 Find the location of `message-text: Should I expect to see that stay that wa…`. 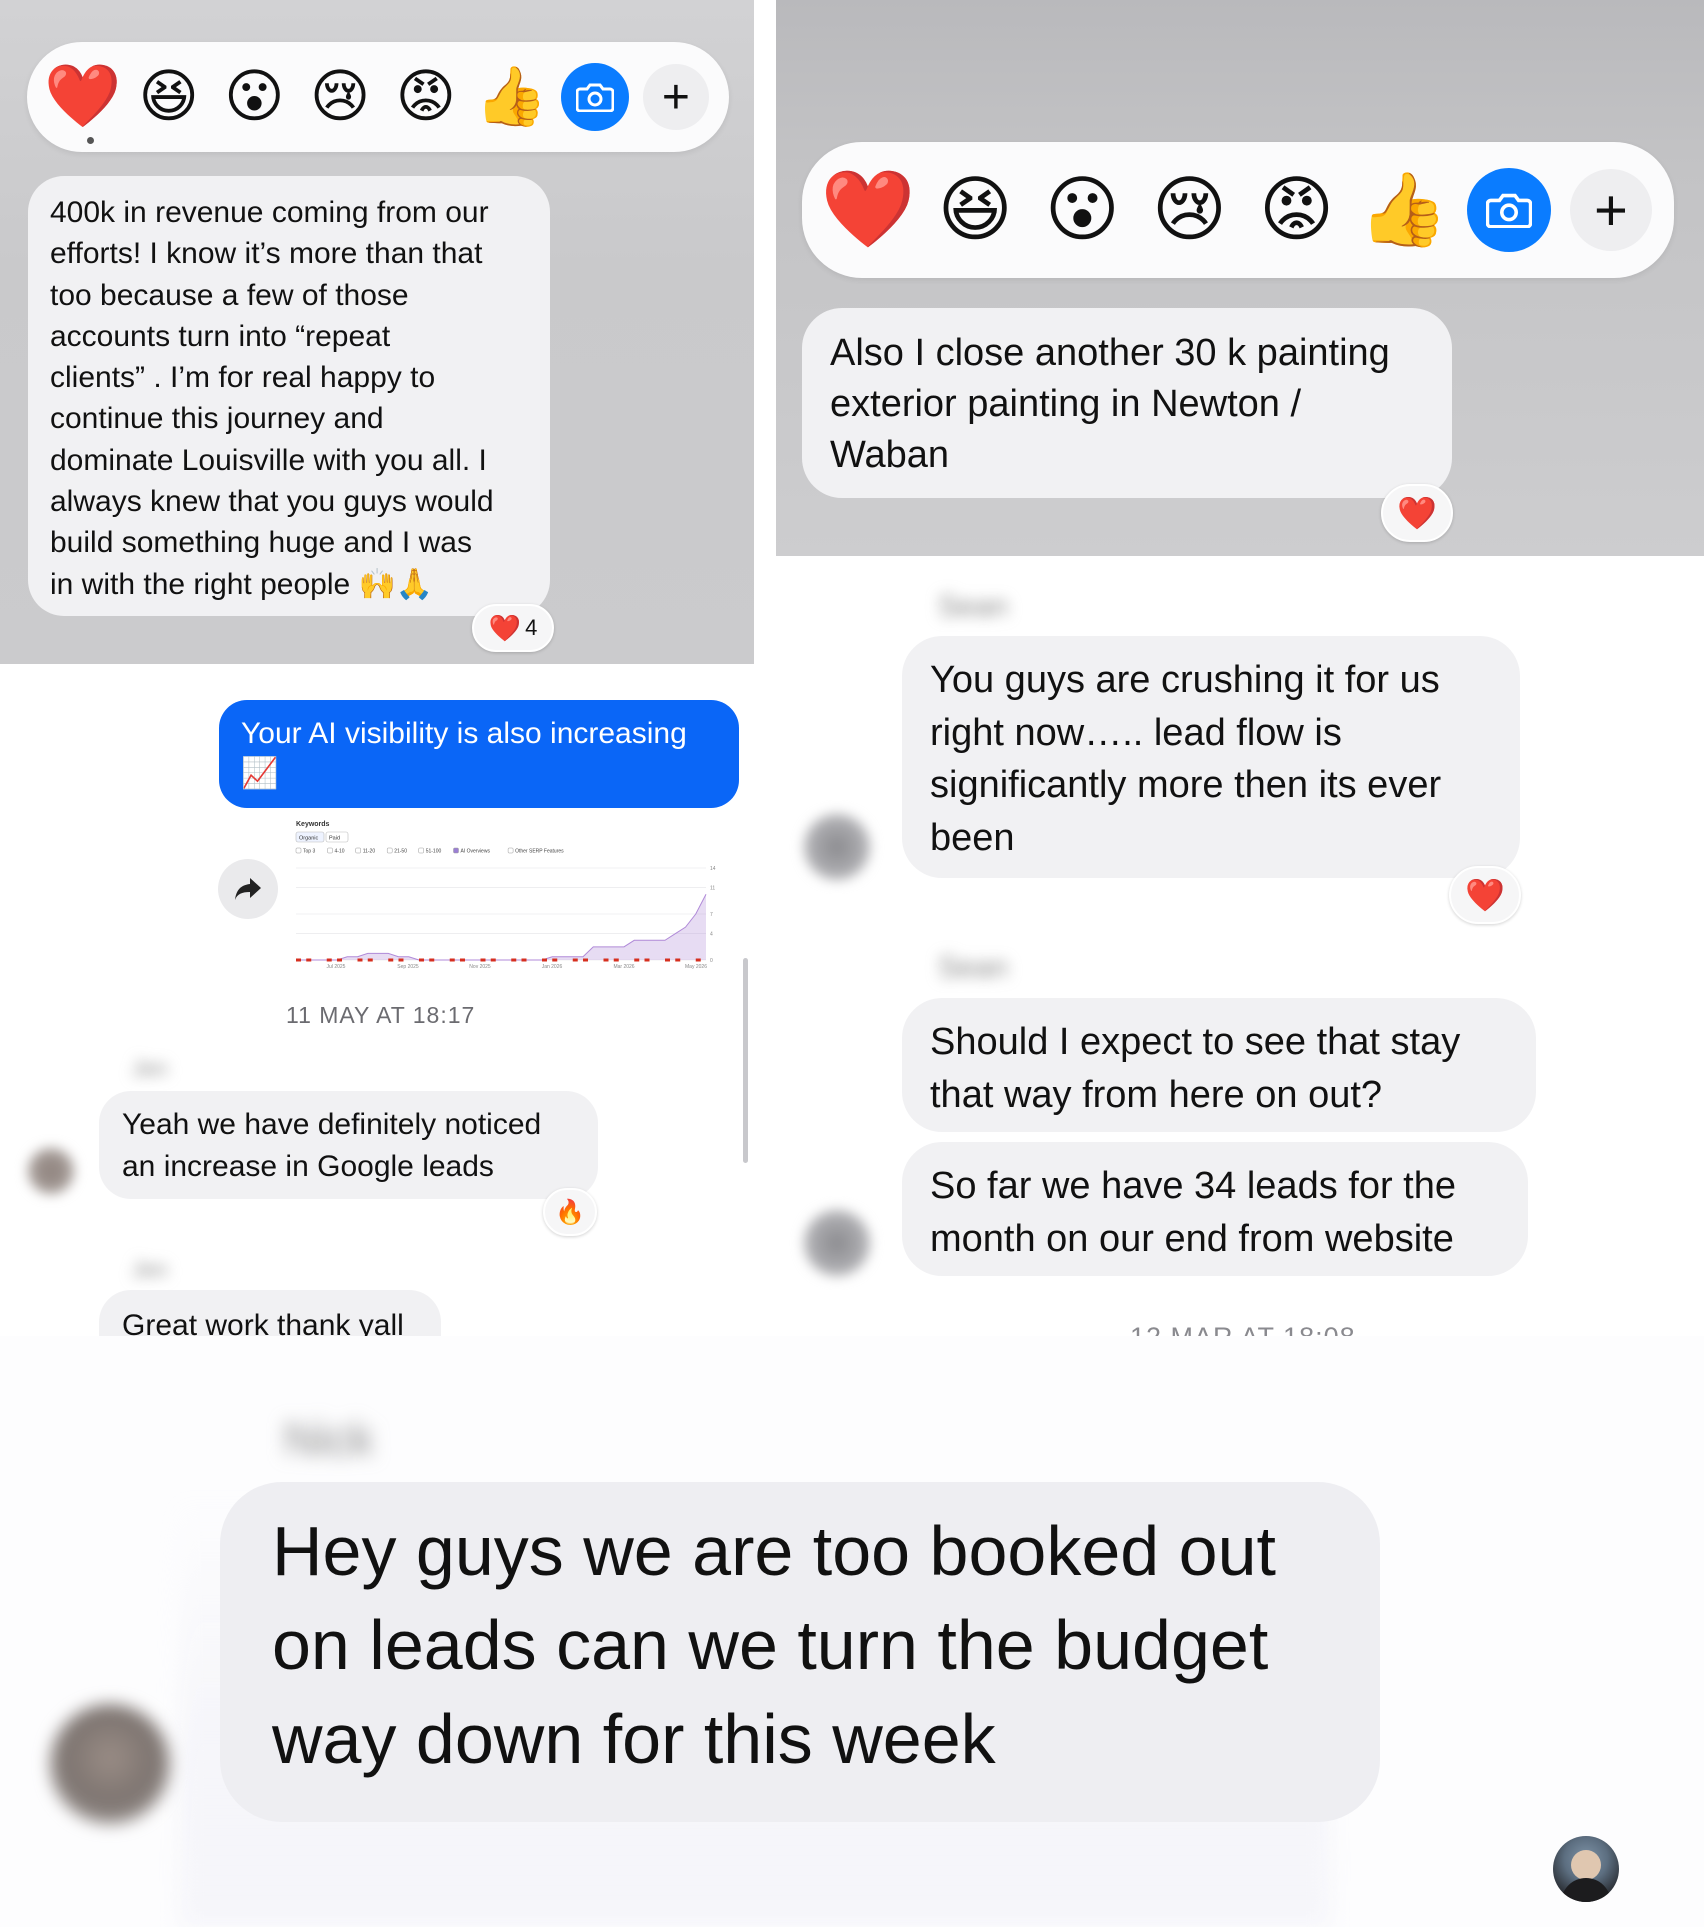

message-text: Should I expect to see that stay that wa… is located at coordinates (1195, 1068).